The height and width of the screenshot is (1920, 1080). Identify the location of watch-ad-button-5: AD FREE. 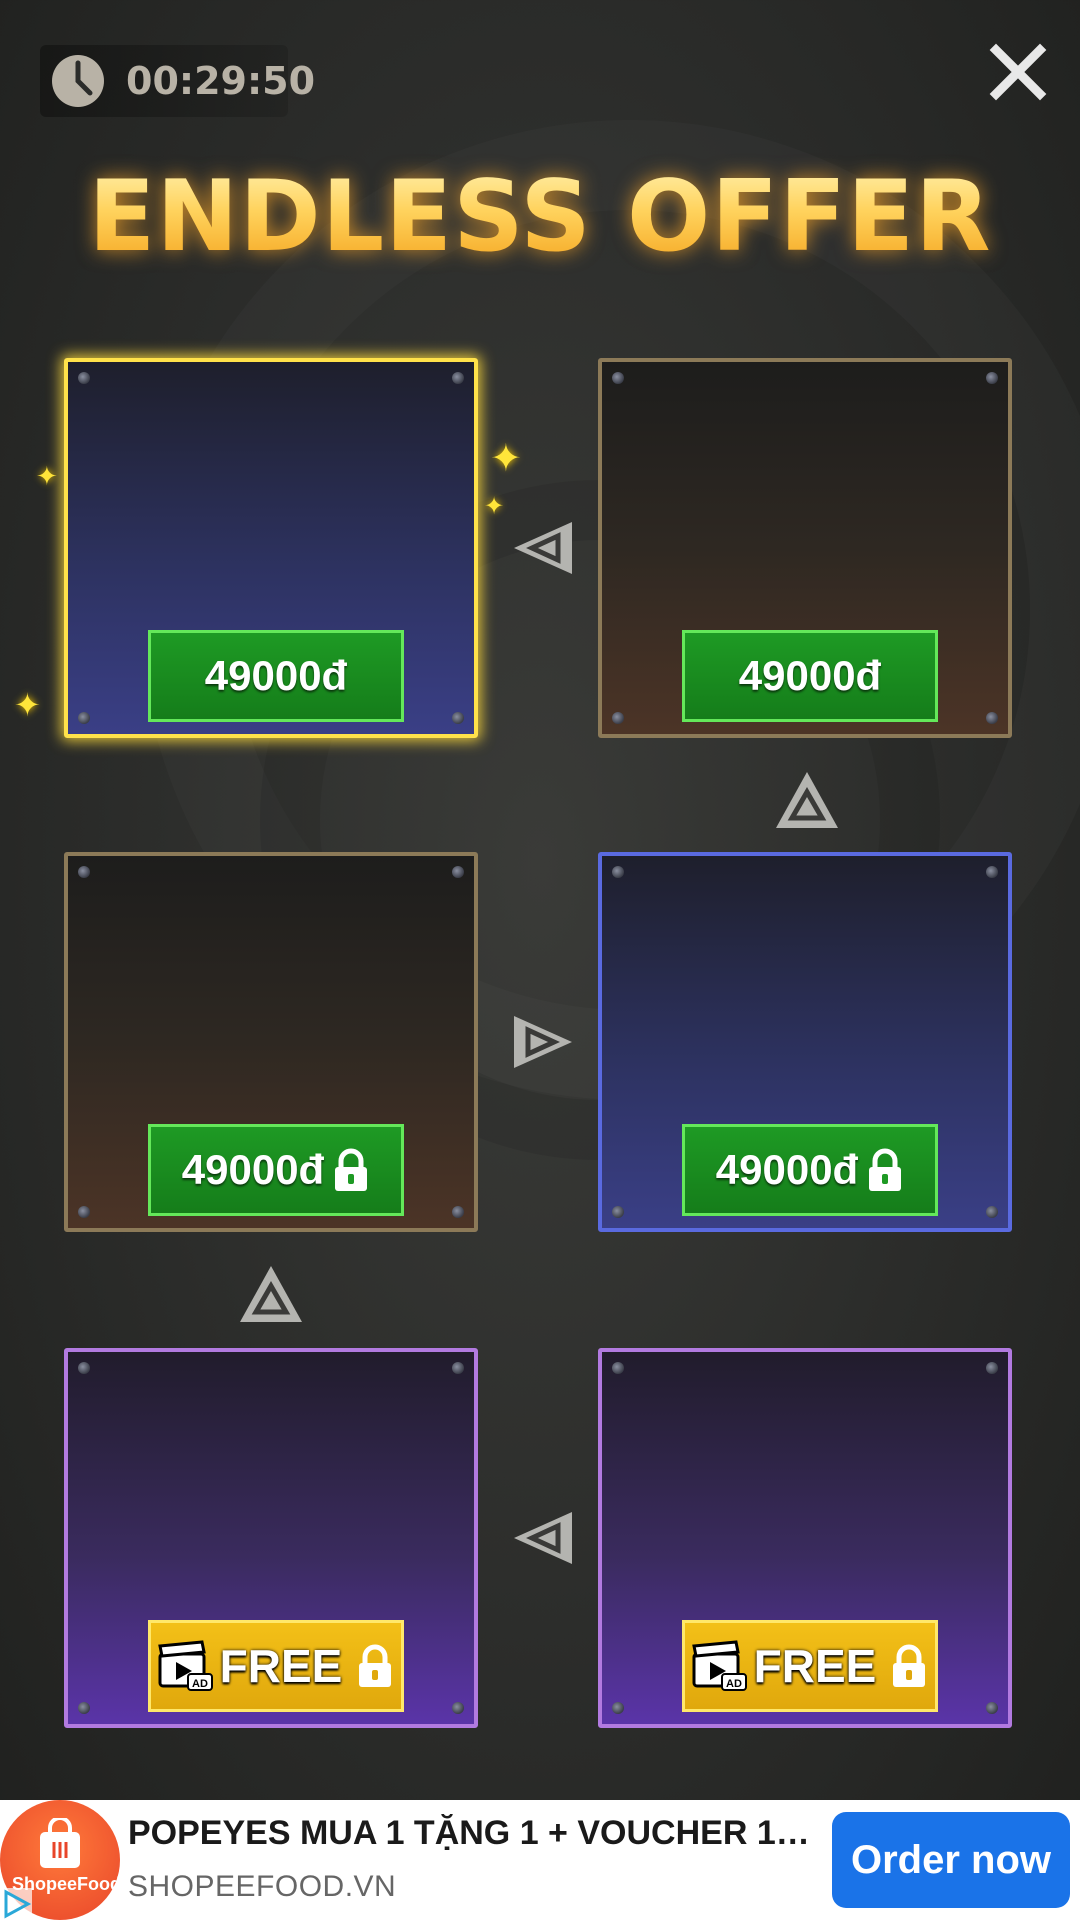
(276, 1666).